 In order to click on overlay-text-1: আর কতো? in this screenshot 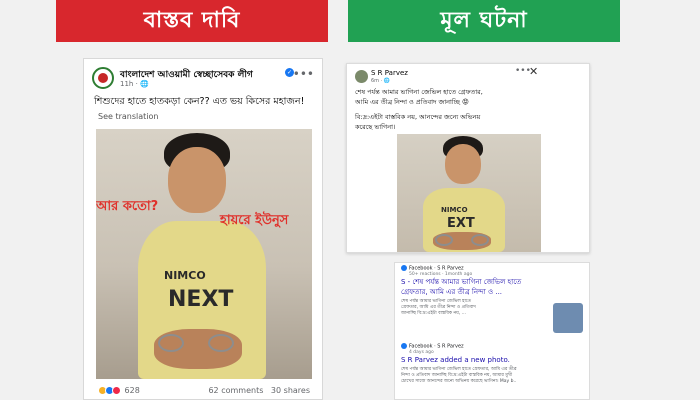, I will do `click(127, 206)`.